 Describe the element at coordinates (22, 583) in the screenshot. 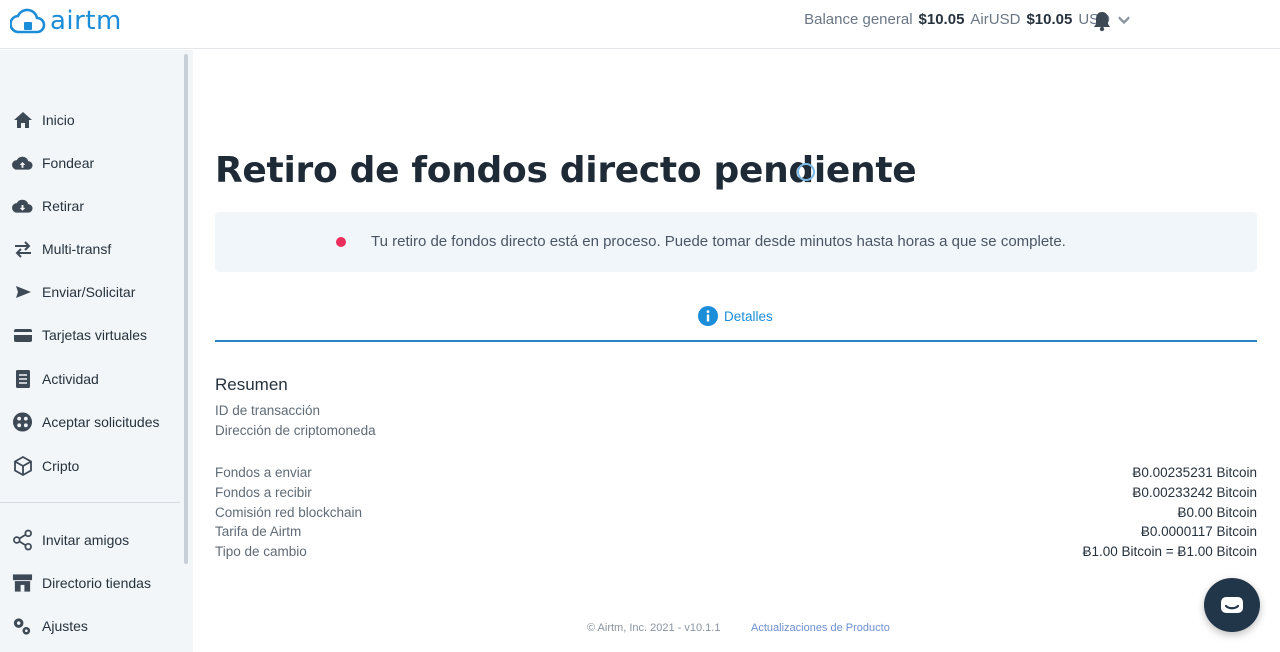

I see `store-icon` at that location.